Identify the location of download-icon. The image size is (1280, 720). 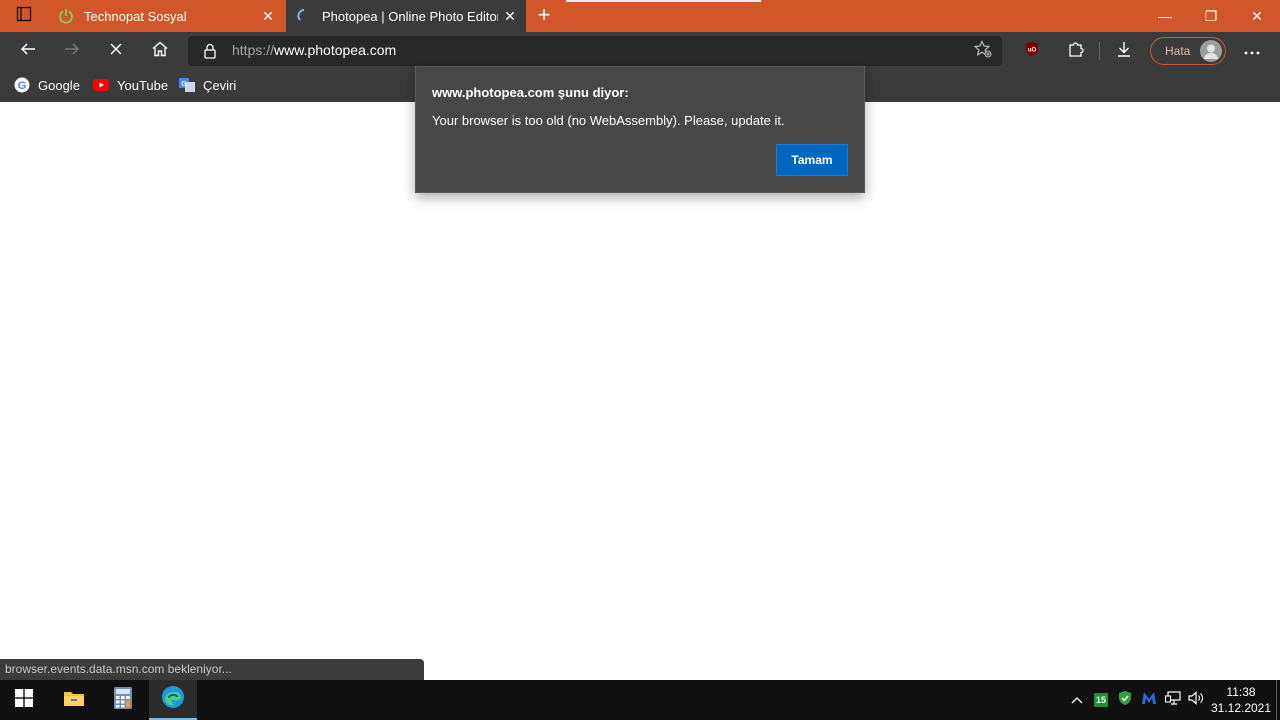
(1124, 51).